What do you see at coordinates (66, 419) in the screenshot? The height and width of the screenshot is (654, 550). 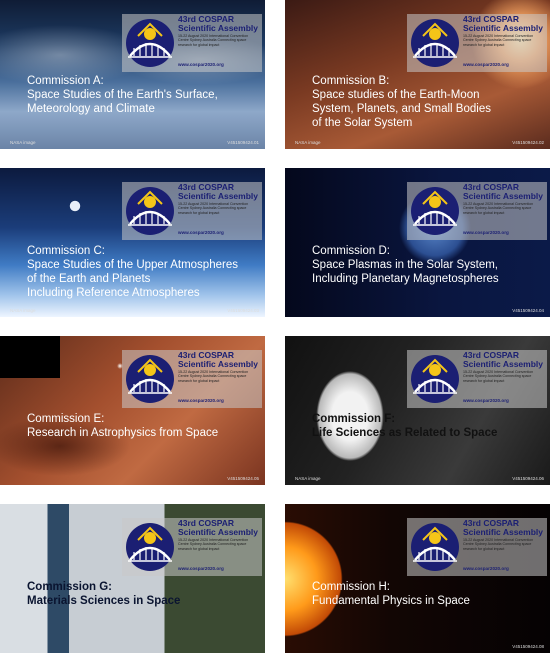 I see `caption-line-1: Commission E:` at bounding box center [66, 419].